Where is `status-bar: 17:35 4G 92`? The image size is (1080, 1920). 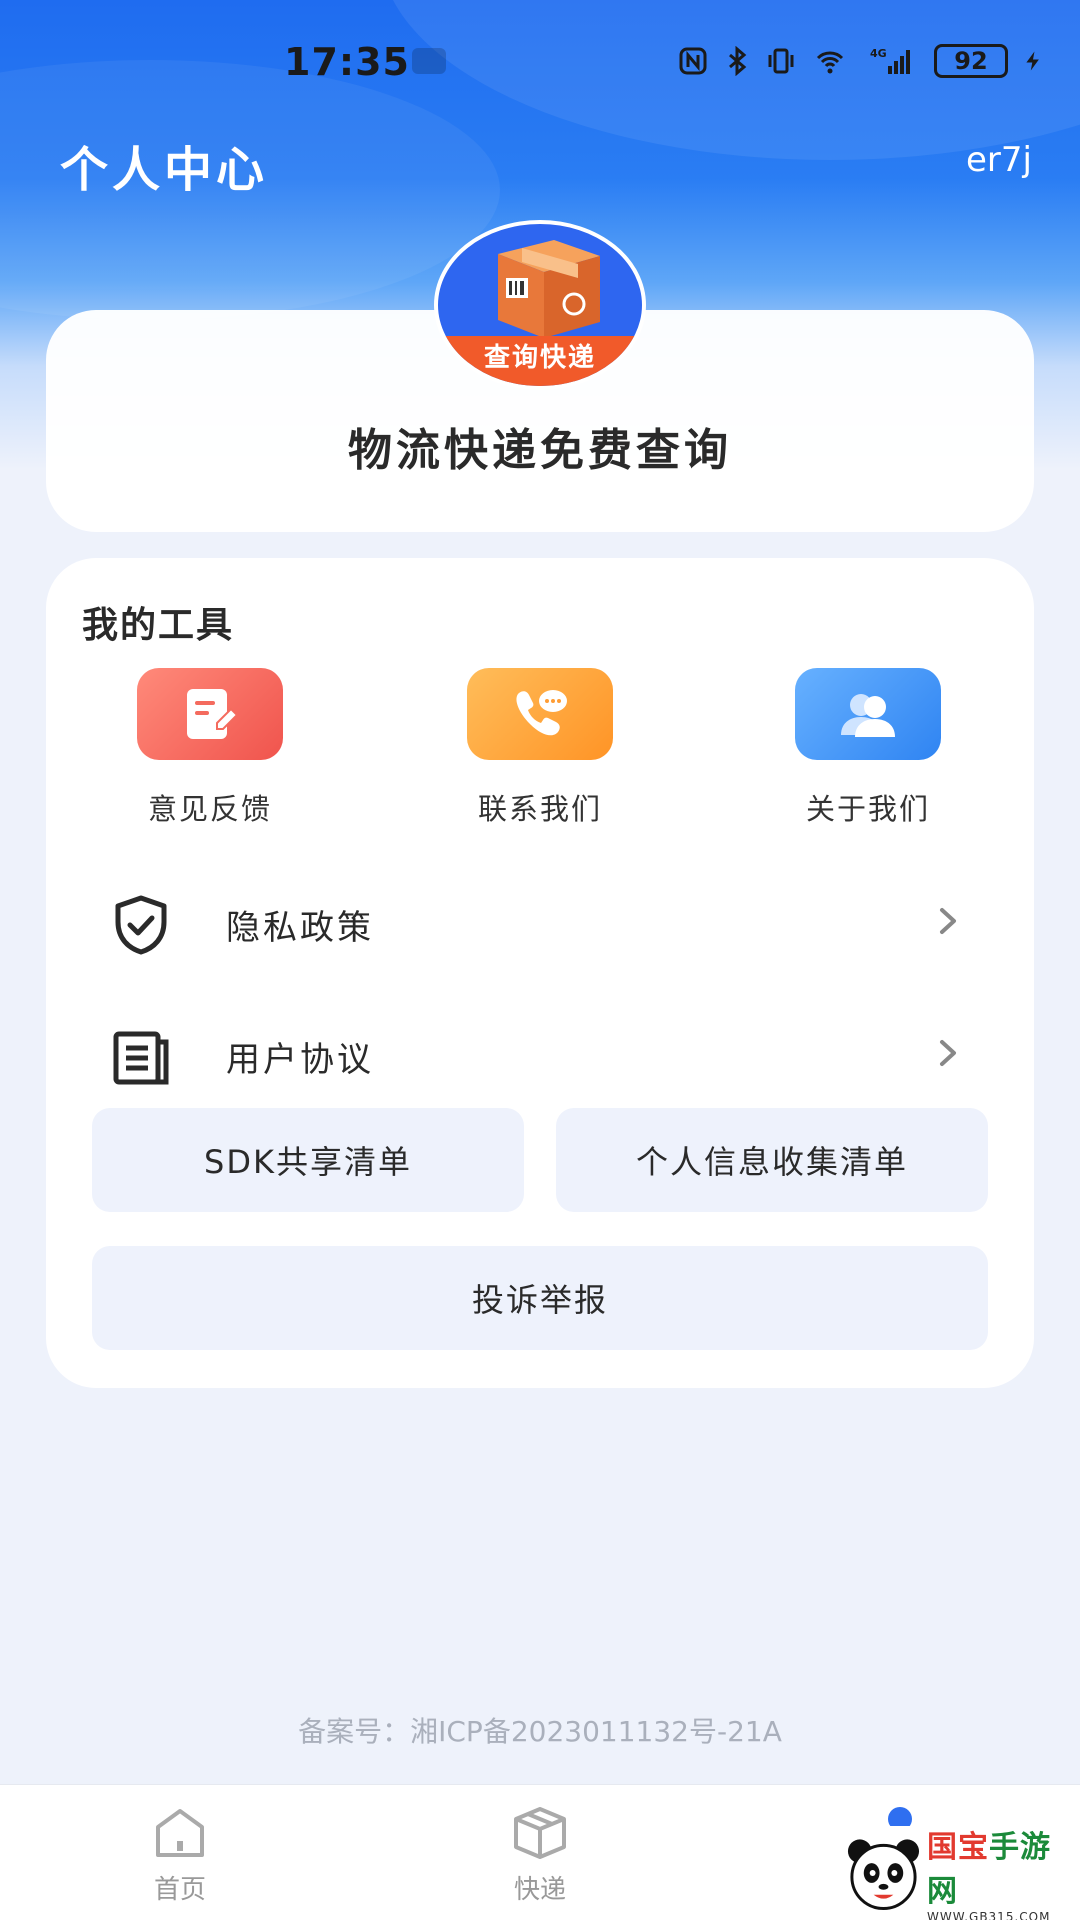 status-bar: 17:35 4G 92 is located at coordinates (540, 65).